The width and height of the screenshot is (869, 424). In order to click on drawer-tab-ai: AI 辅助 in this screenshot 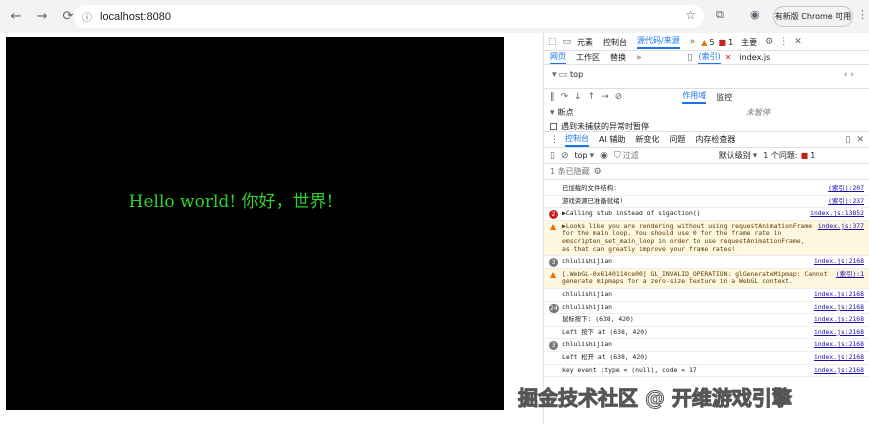, I will do `click(612, 139)`.